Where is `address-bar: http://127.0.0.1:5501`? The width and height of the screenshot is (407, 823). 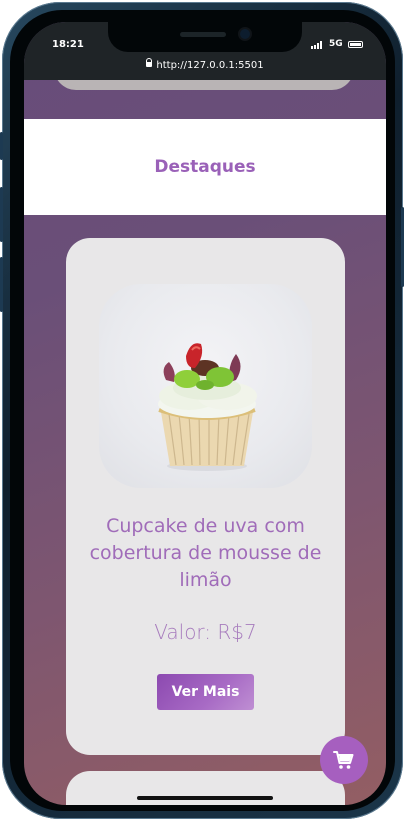
address-bar: http://127.0.0.1:5501 is located at coordinates (205, 64).